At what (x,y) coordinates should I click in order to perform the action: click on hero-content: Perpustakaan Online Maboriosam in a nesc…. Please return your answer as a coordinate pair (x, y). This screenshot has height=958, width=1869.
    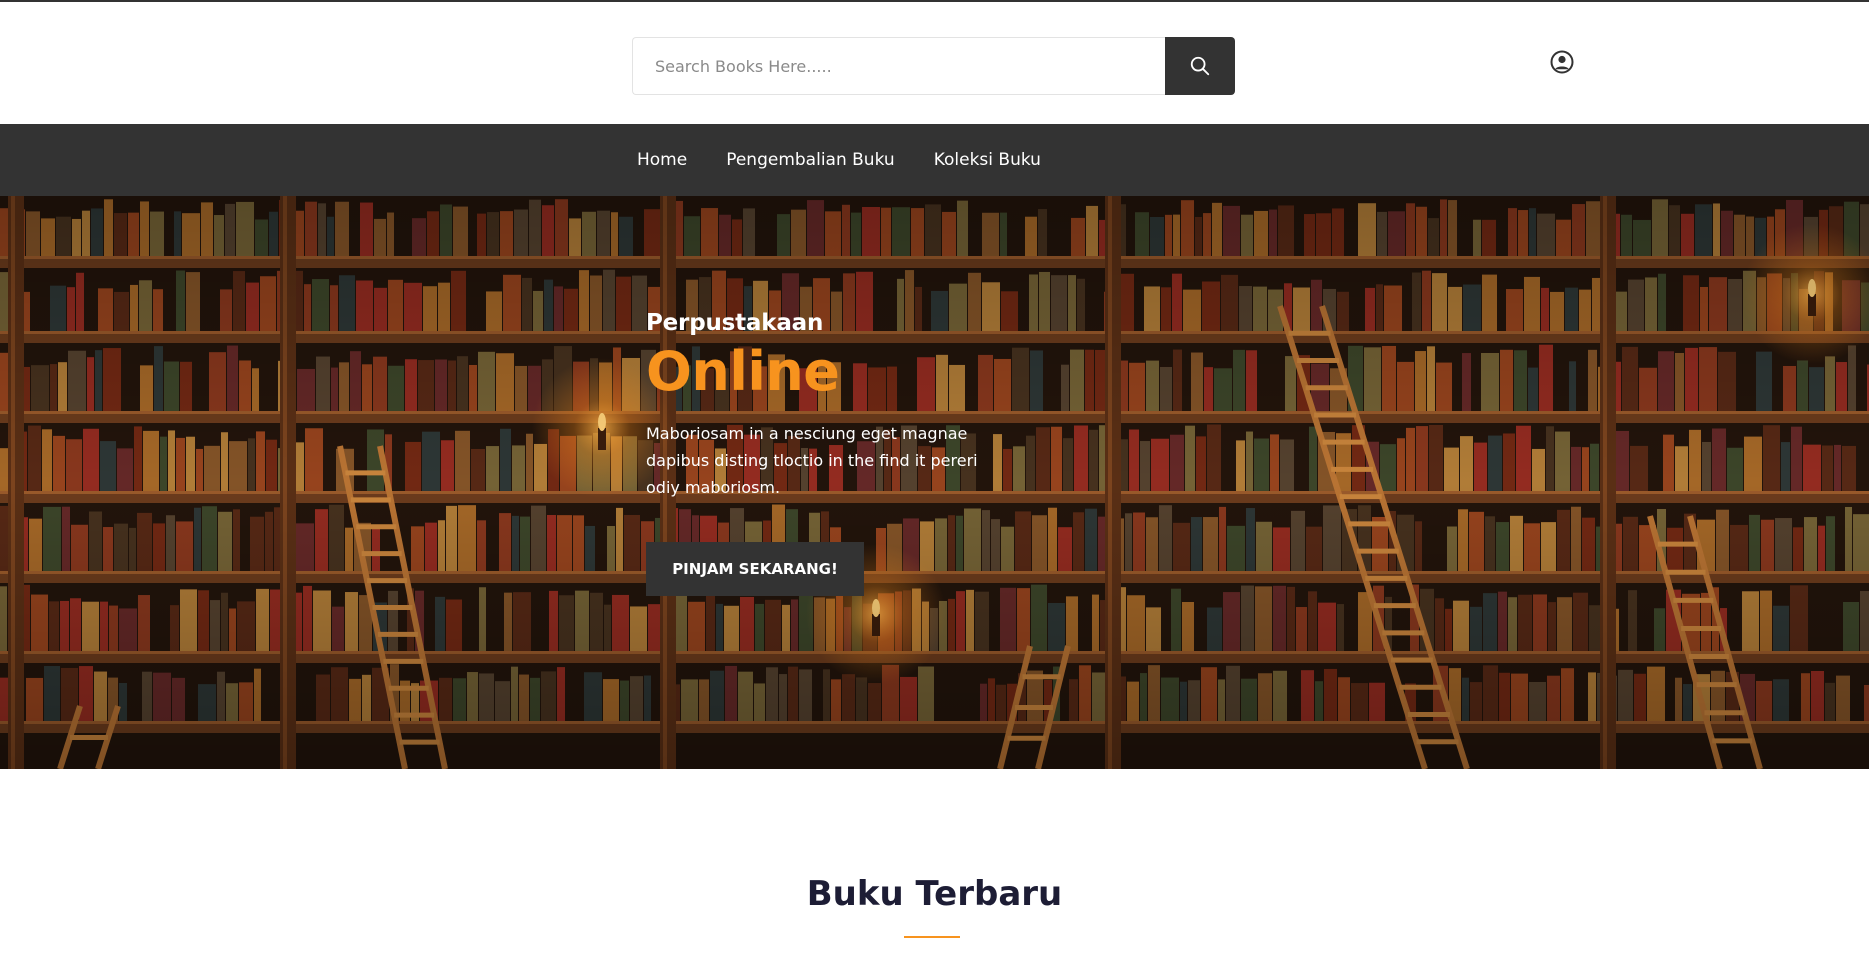
    Looking at the image, I should click on (826, 453).